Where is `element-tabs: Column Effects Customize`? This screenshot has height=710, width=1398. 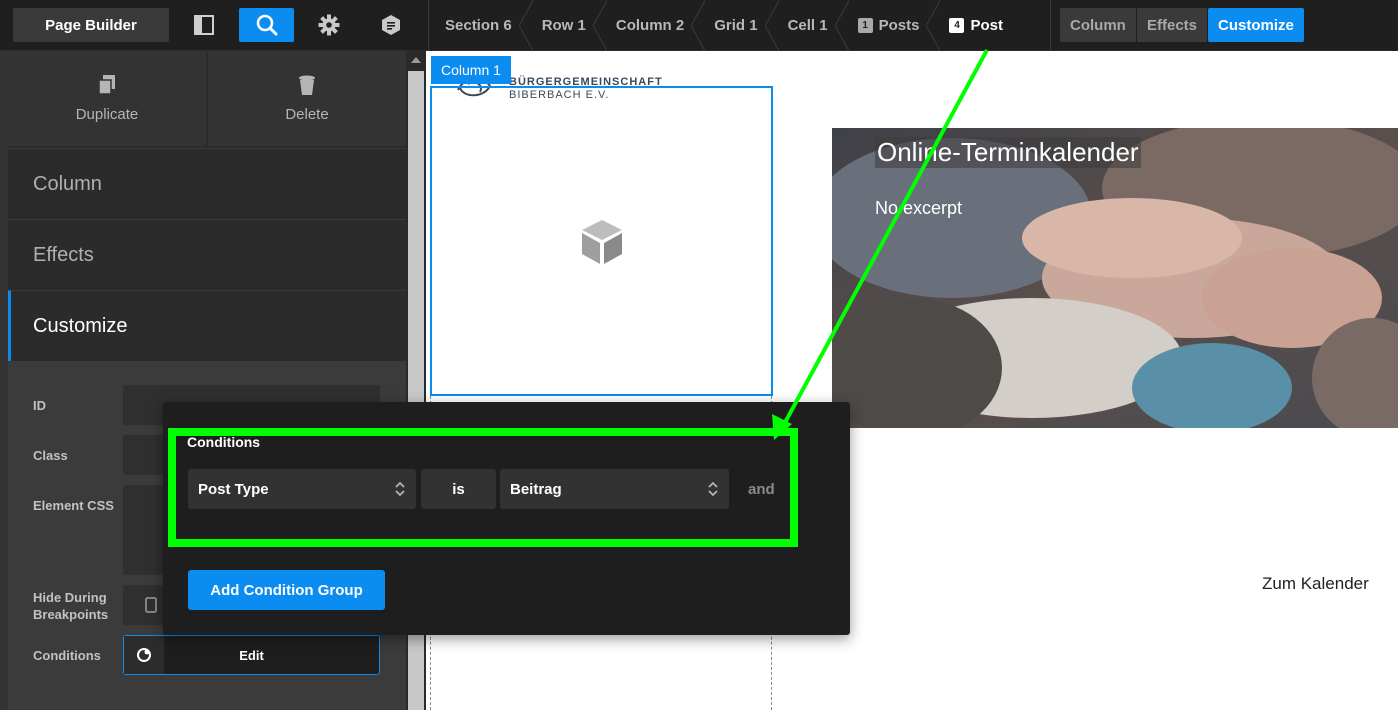
element-tabs: Column Effects Customize is located at coordinates (1177, 25).